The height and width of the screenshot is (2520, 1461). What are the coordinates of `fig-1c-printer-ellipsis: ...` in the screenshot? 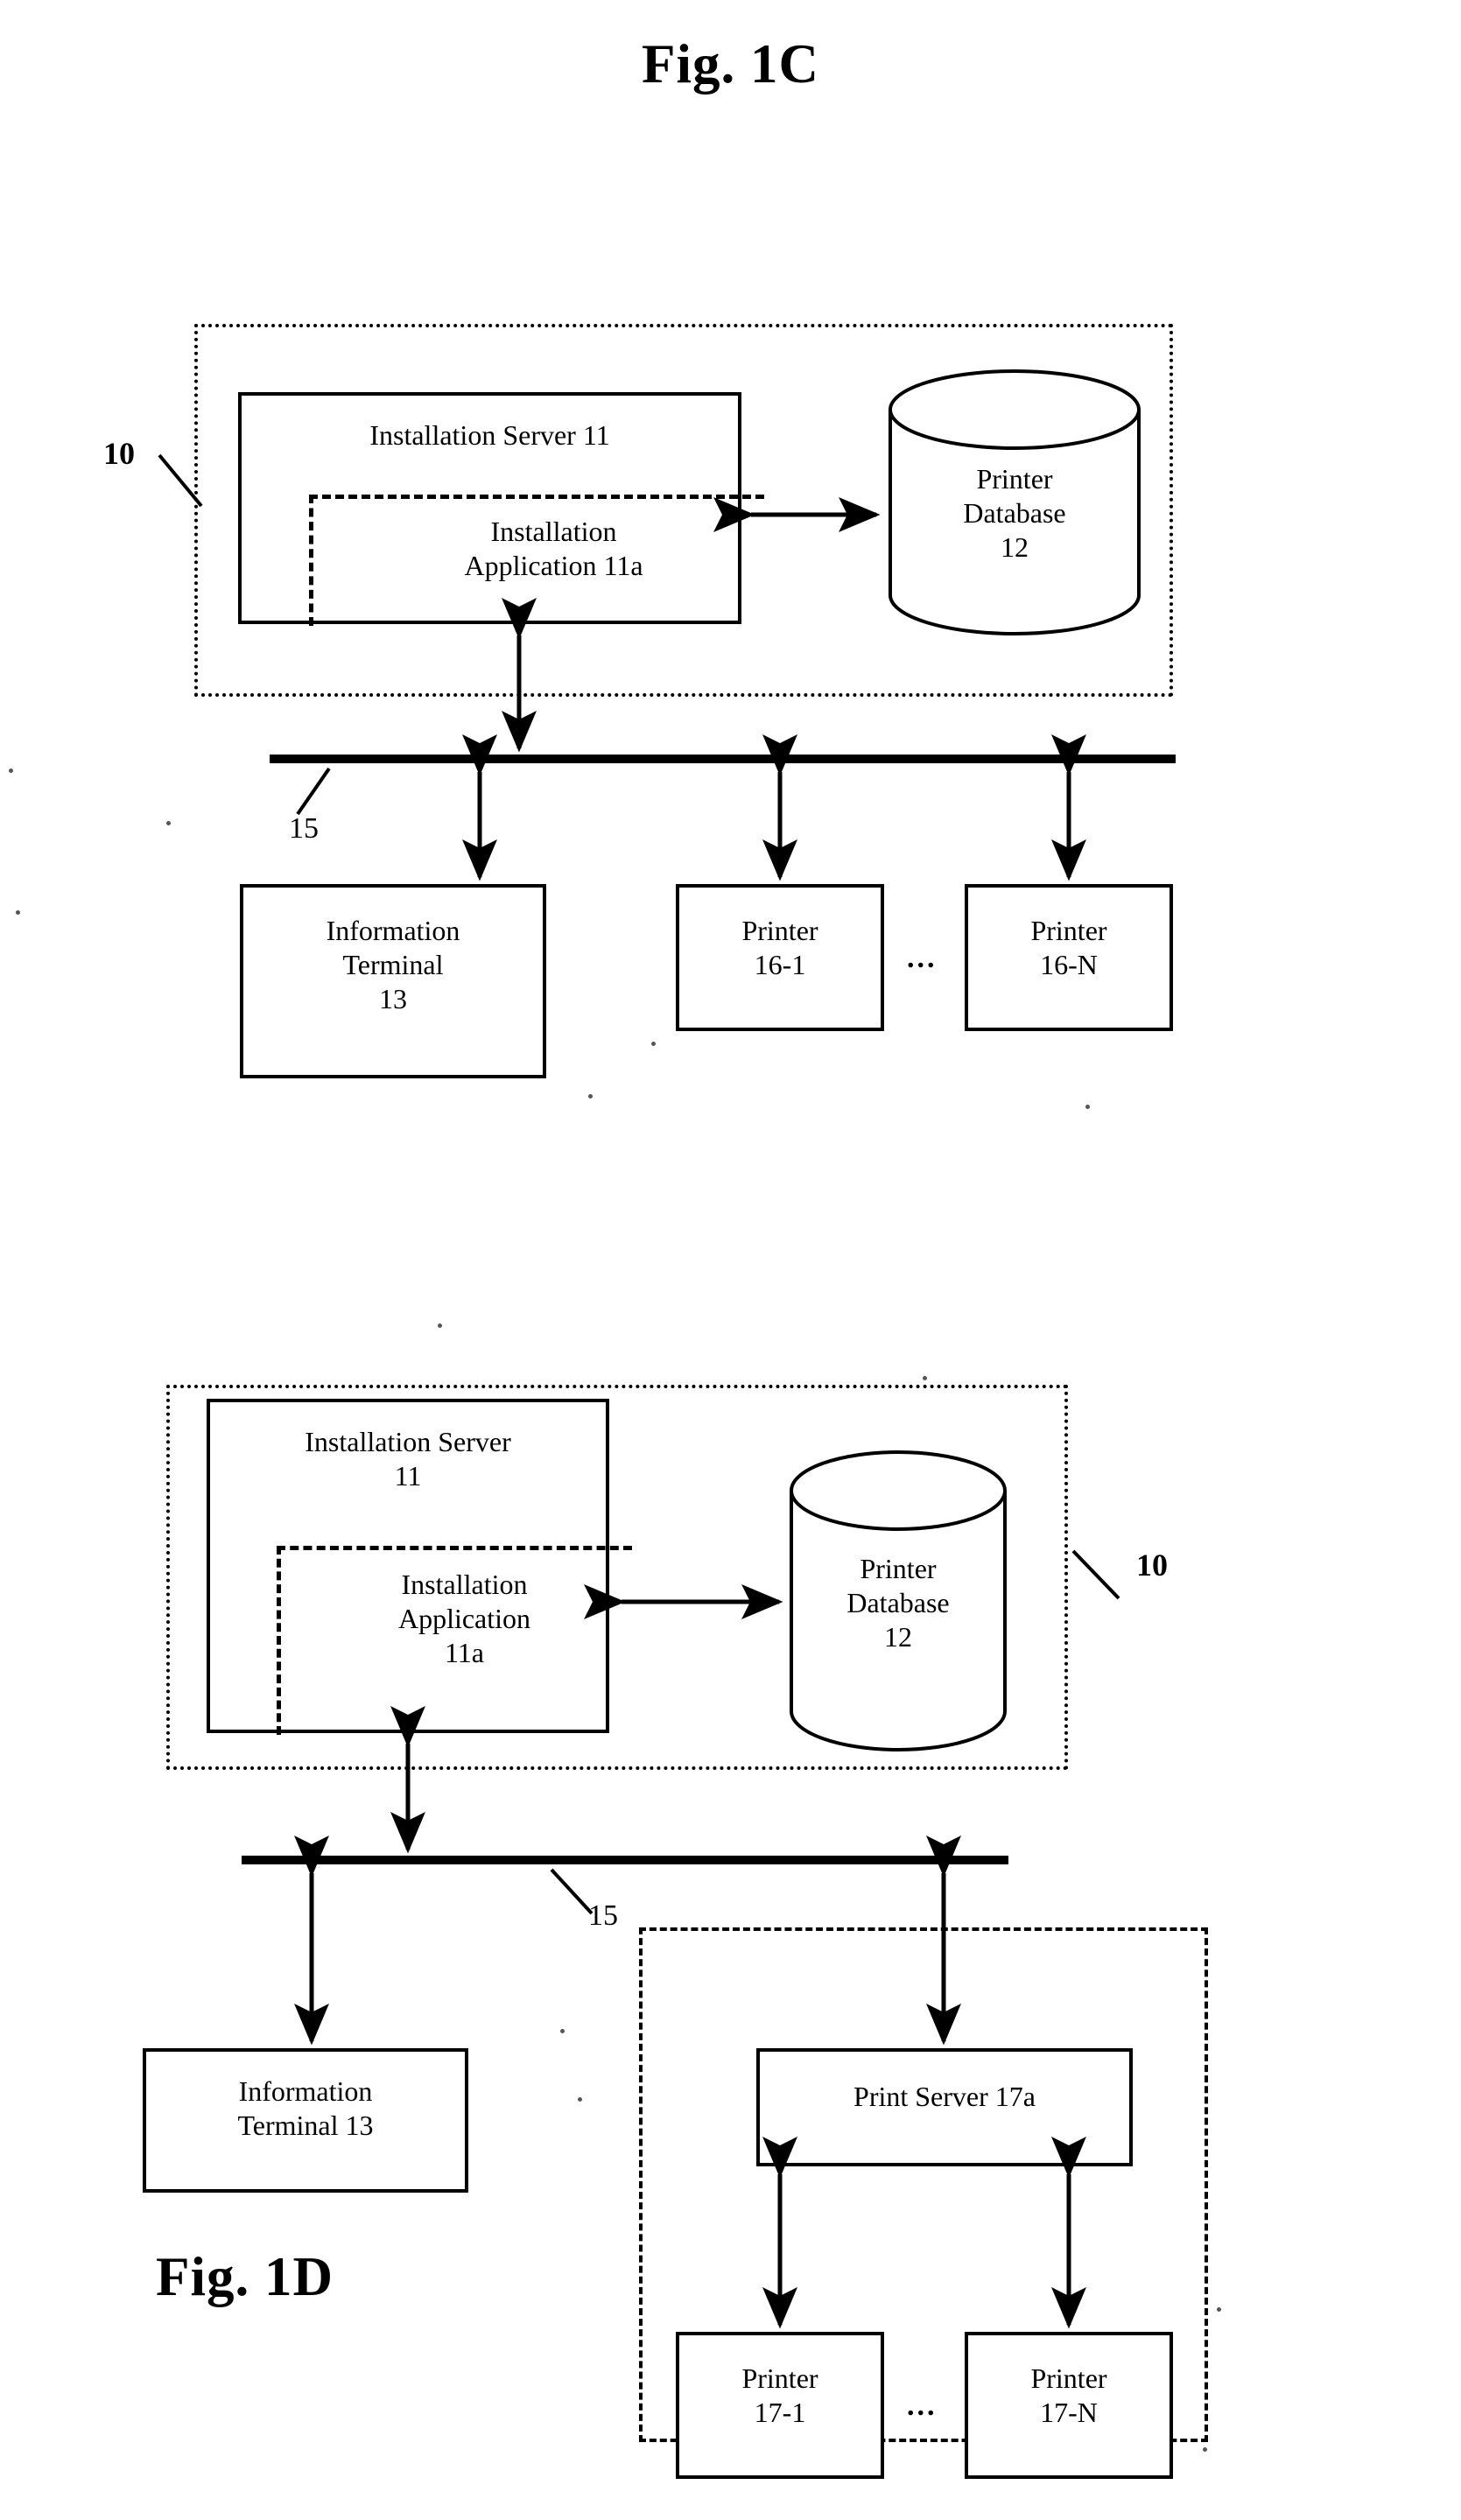 It's located at (923, 958).